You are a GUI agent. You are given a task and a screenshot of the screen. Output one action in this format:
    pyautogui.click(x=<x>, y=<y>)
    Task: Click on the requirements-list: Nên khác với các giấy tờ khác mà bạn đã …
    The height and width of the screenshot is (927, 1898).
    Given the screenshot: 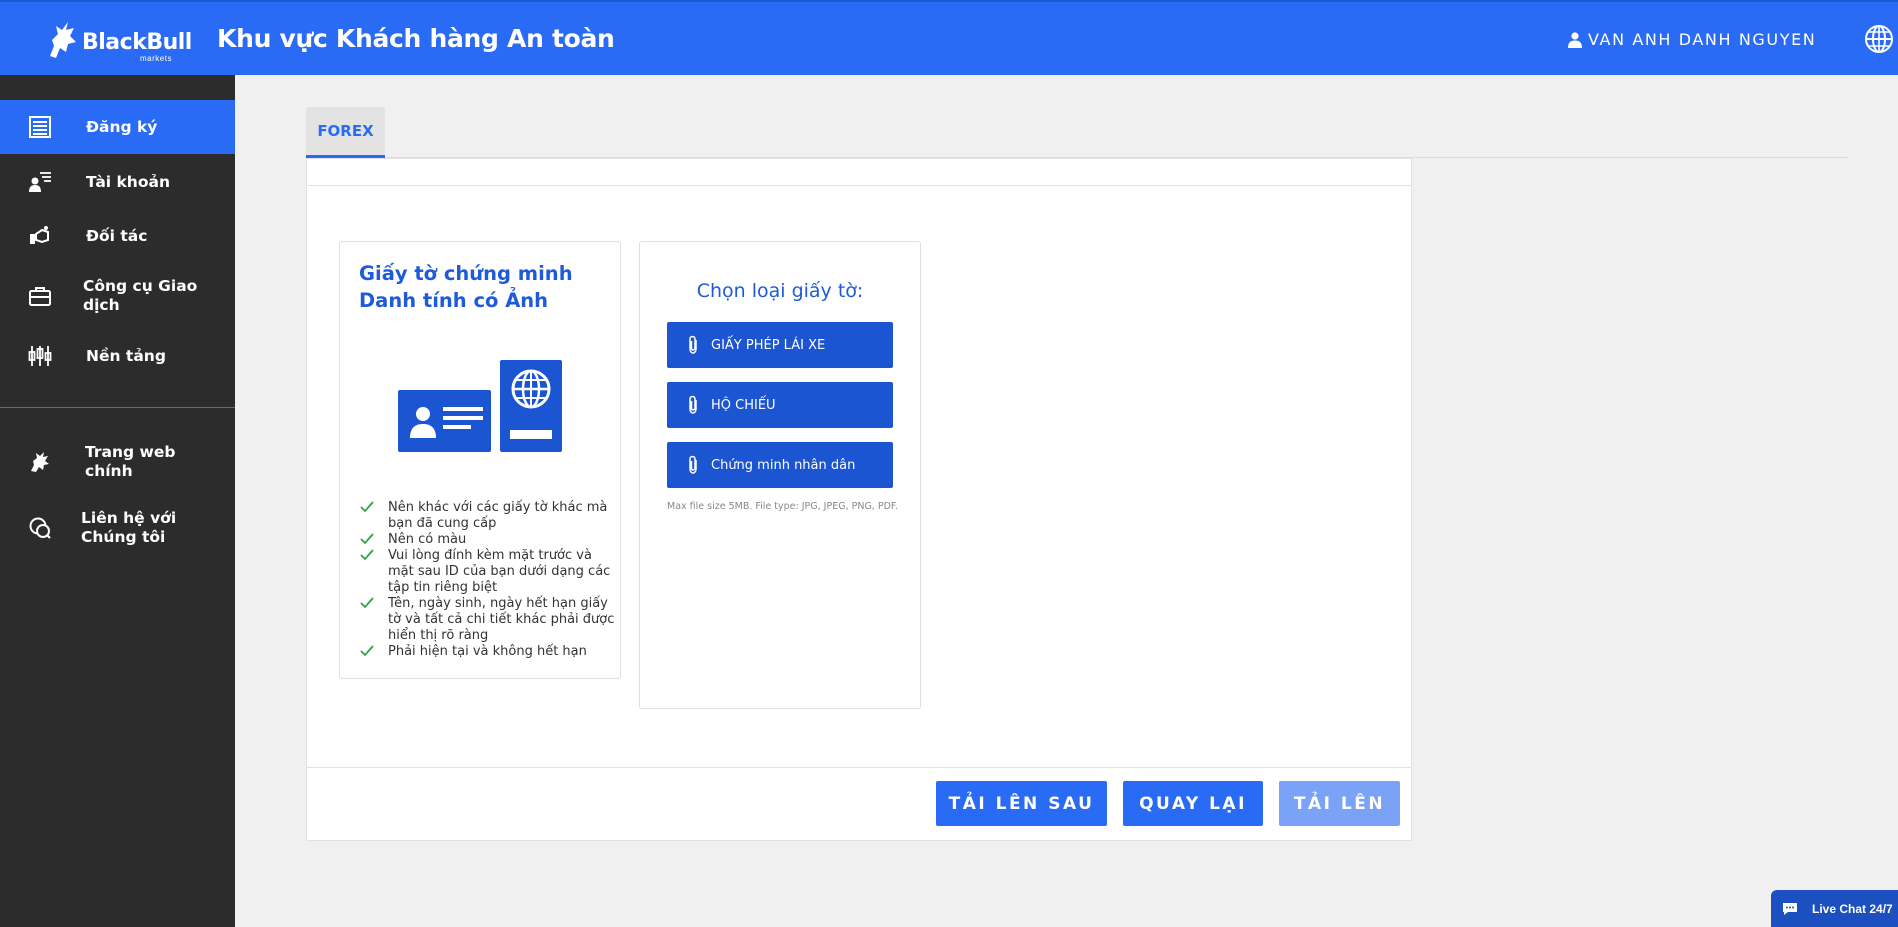 What is the action you would take?
    pyautogui.click(x=488, y=580)
    